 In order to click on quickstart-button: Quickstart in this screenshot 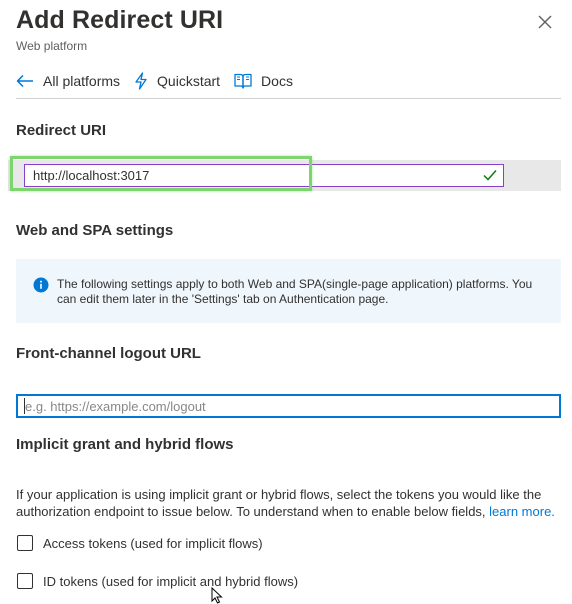, I will do `click(177, 81)`.